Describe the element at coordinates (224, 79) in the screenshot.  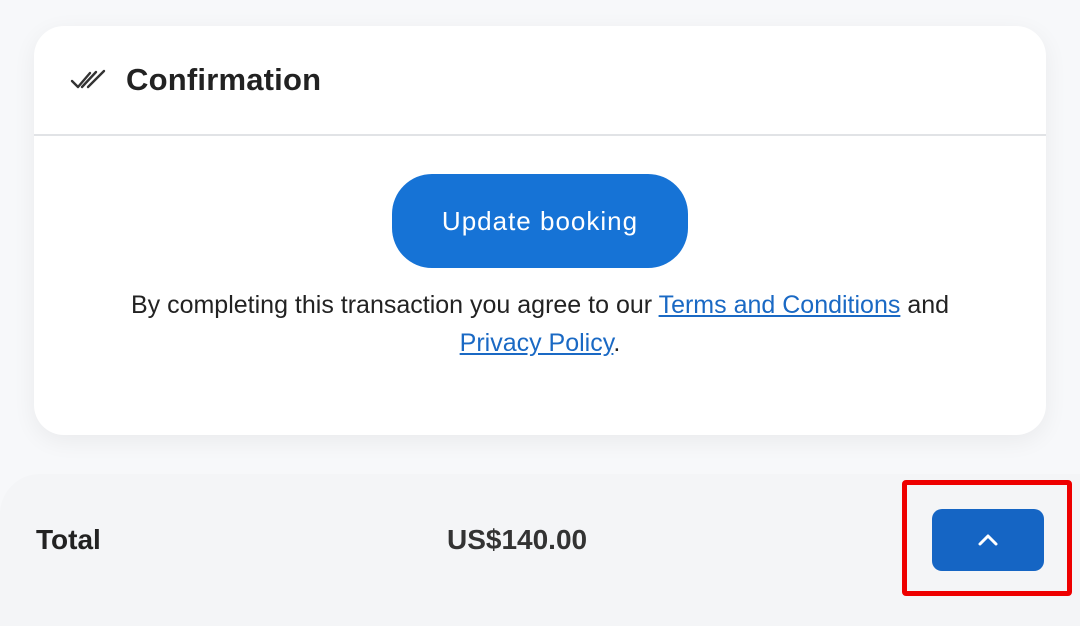
I see `confirmation-title: Confirmation` at that location.